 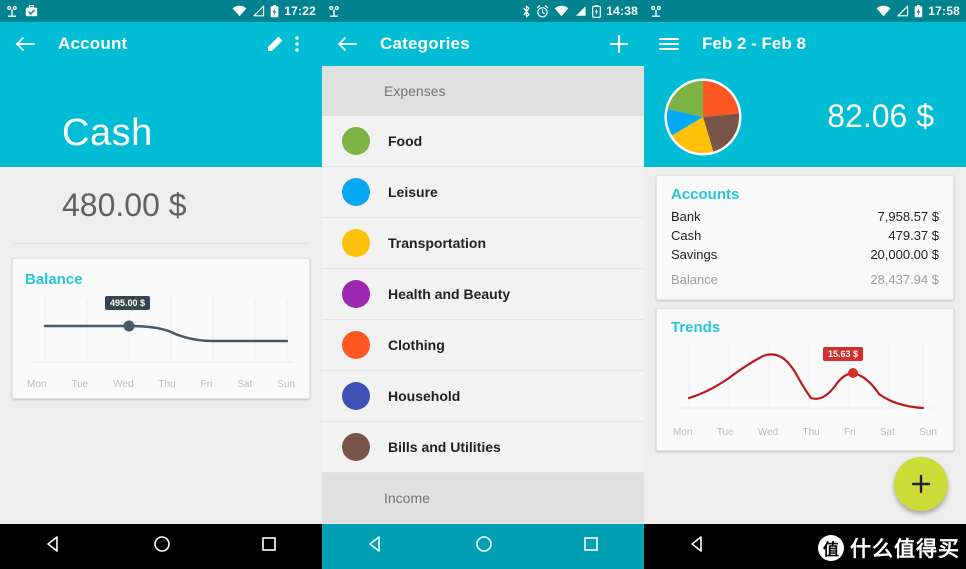 What do you see at coordinates (805, 116) in the screenshot?
I see `overview-summary: 82.06 $` at bounding box center [805, 116].